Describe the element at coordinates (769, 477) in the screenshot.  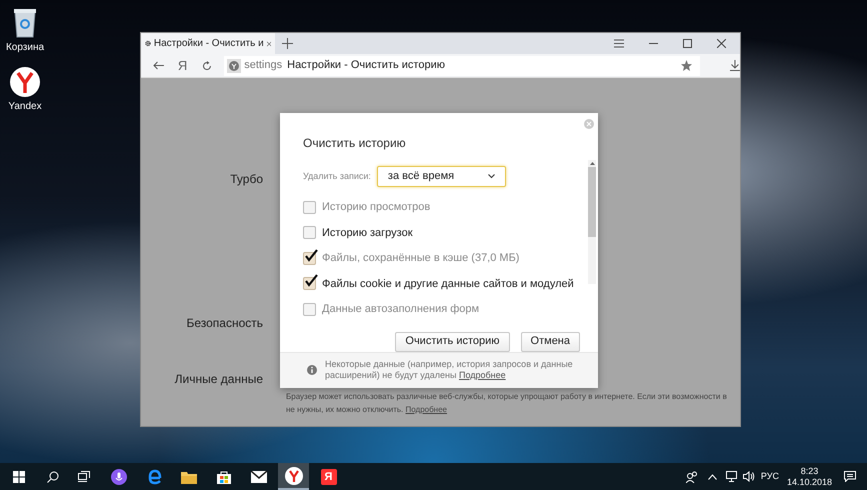
I see `language-indicator: РУС` at that location.